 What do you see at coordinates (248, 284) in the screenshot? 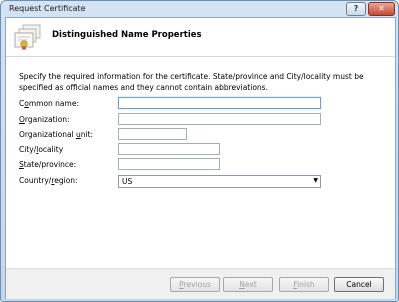
I see `next-button: Next` at bounding box center [248, 284].